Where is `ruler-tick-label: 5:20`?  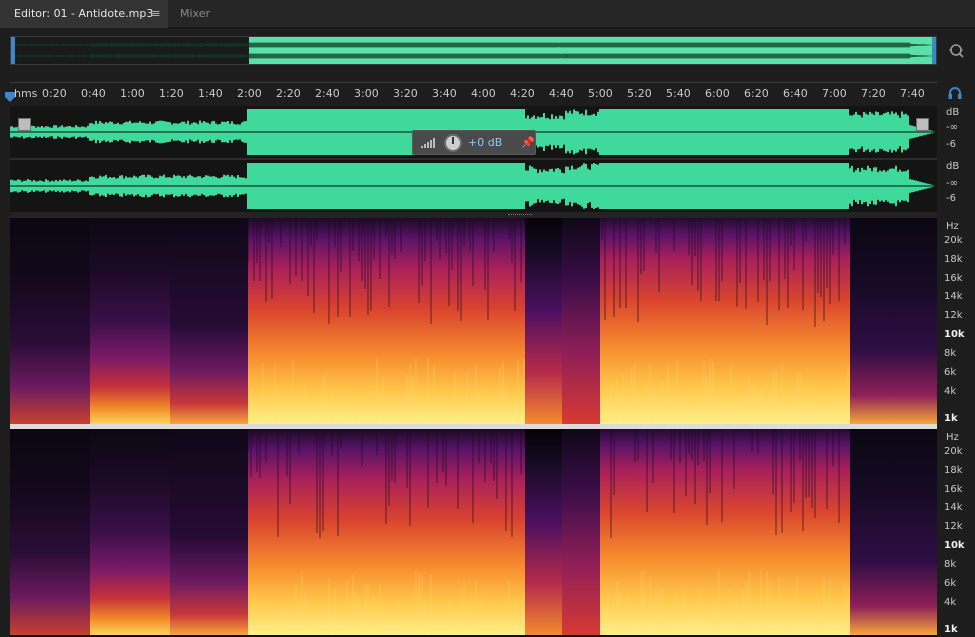
ruler-tick-label: 5:20 is located at coordinates (639, 93).